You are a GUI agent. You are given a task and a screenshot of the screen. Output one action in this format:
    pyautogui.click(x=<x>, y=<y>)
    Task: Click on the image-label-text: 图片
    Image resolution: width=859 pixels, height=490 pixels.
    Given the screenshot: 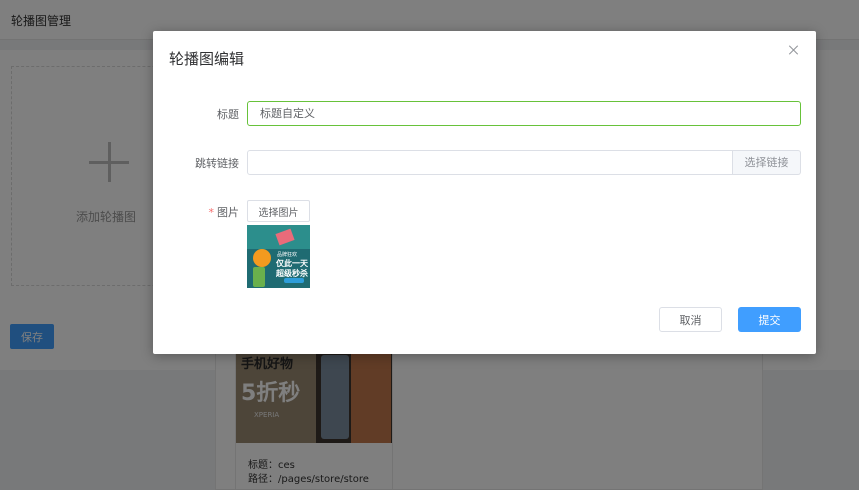 What is the action you would take?
    pyautogui.click(x=228, y=212)
    